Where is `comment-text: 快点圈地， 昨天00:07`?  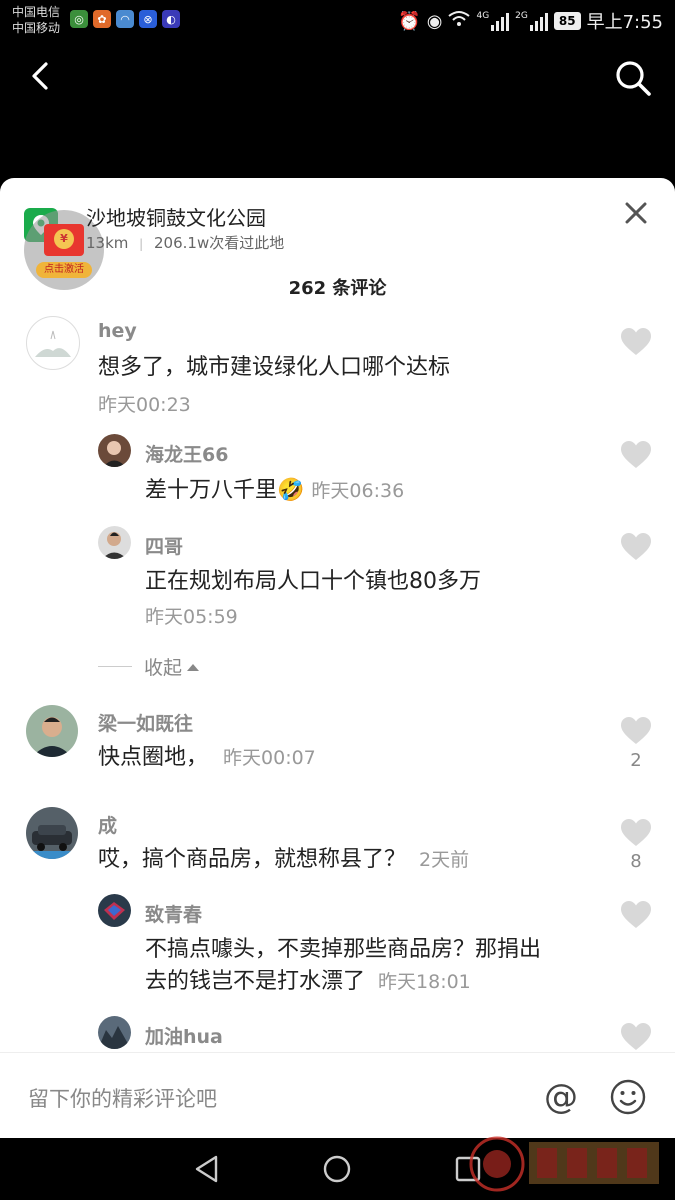
comment-text: 快点圈地， 昨天00:07 is located at coordinates (207, 758).